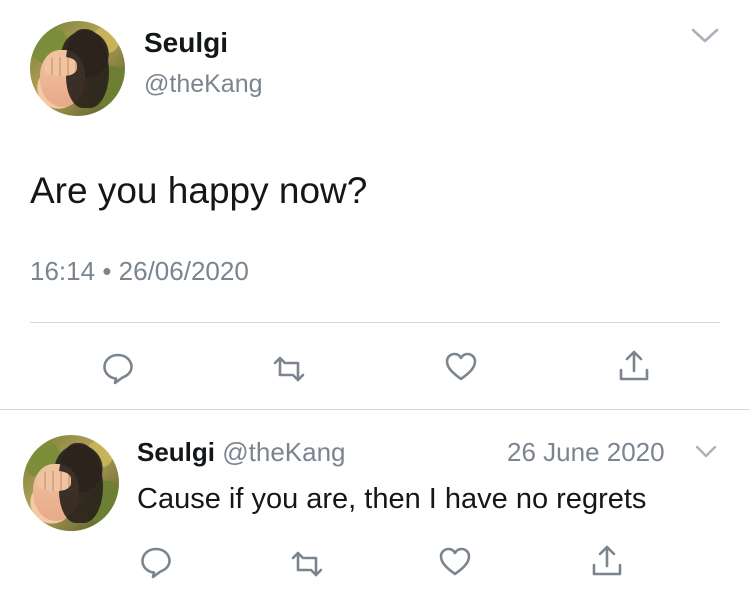 The width and height of the screenshot is (750, 603). I want to click on tweet-date: 26/06/2020, so click(184, 271).